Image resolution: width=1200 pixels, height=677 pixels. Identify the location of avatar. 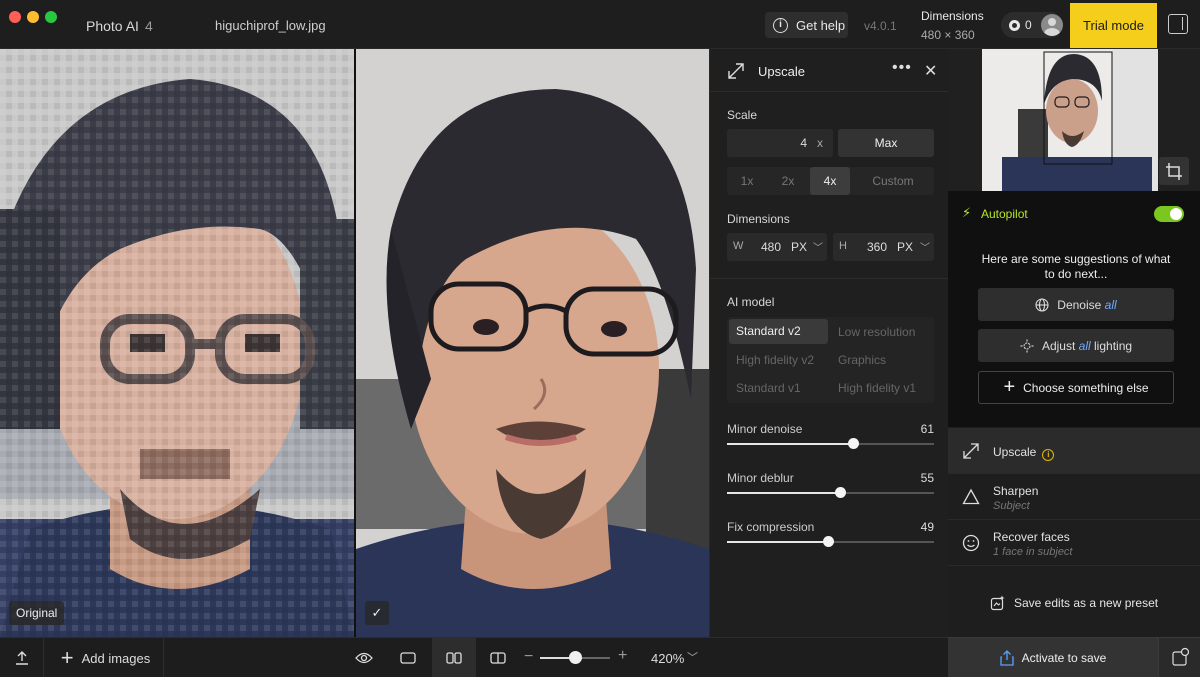
(1051, 25).